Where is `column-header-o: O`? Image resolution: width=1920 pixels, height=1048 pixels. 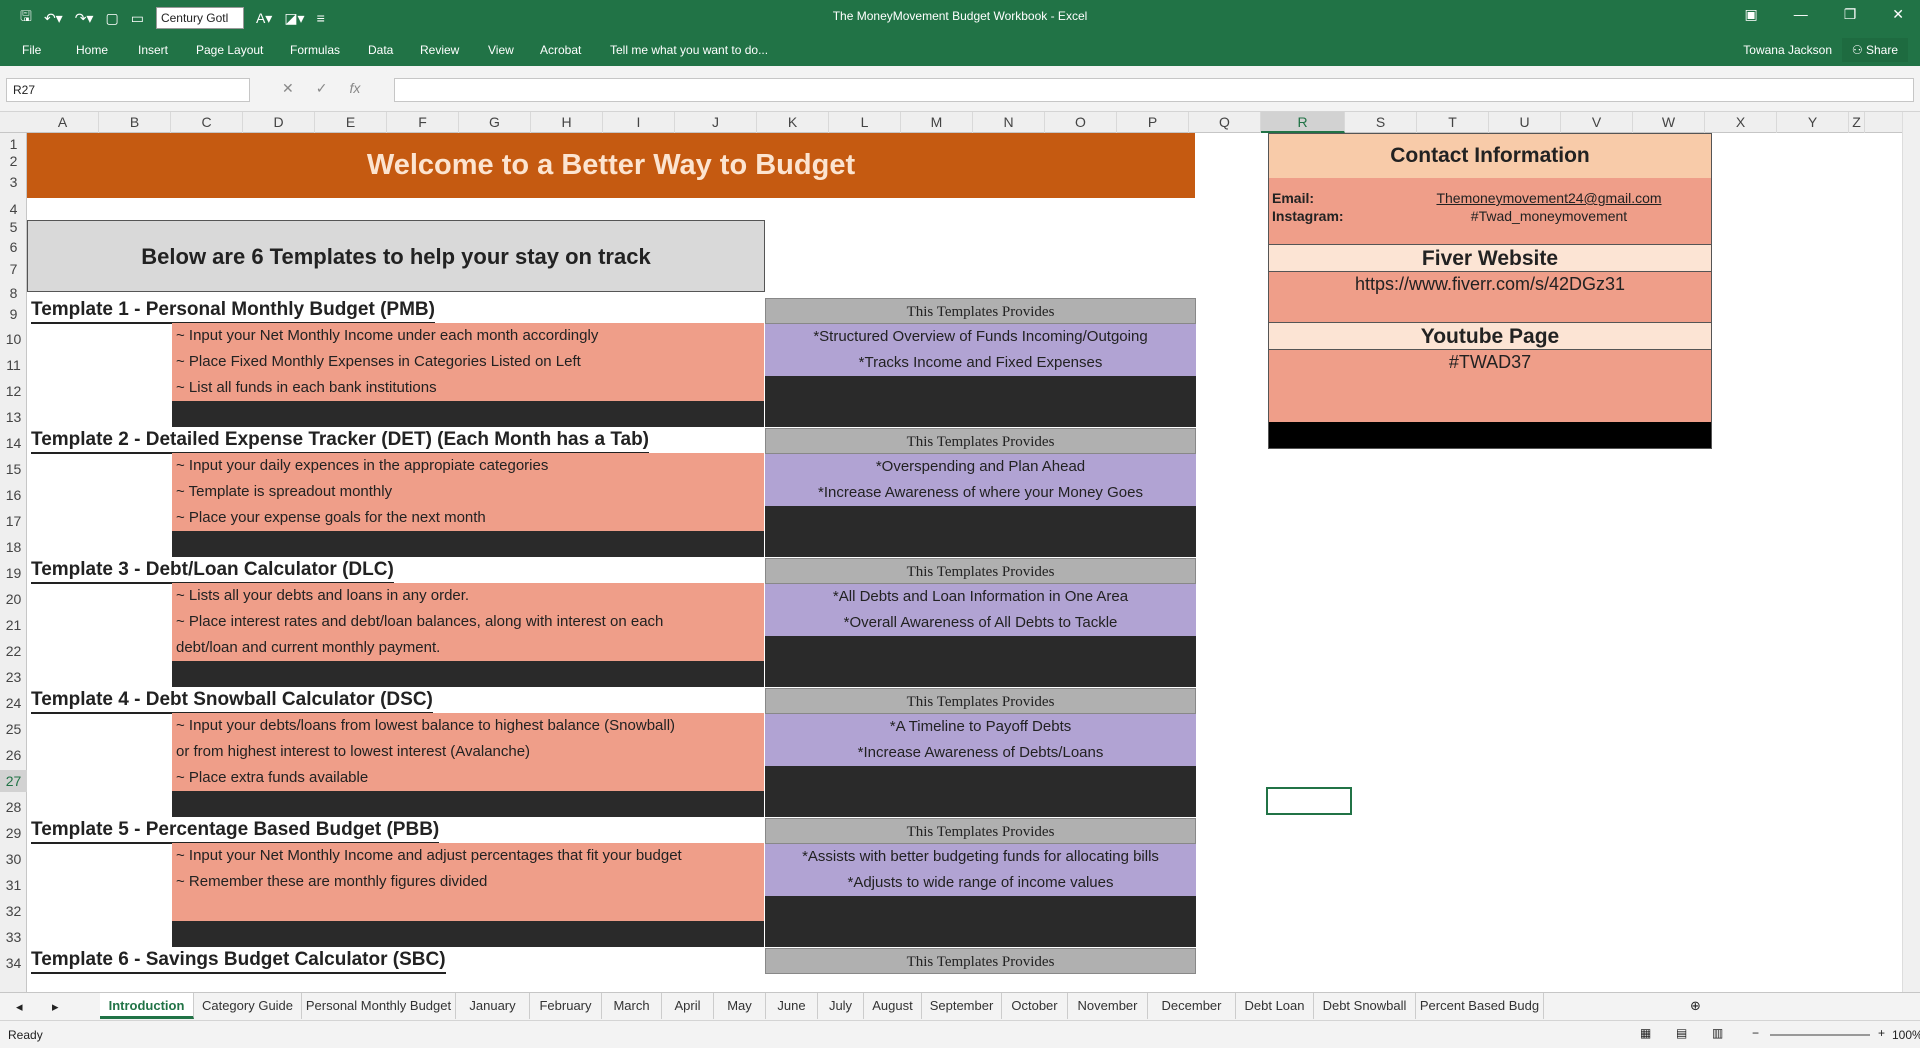 column-header-o: O is located at coordinates (1081, 122).